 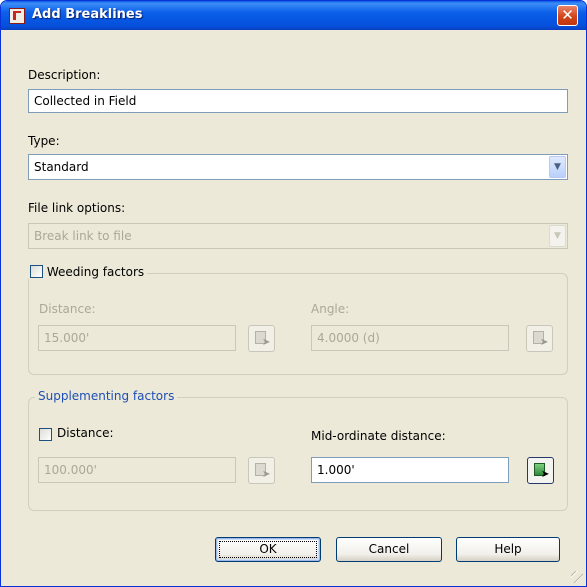 What do you see at coordinates (298, 236) in the screenshot?
I see `file-link-select: Break link to file ▼` at bounding box center [298, 236].